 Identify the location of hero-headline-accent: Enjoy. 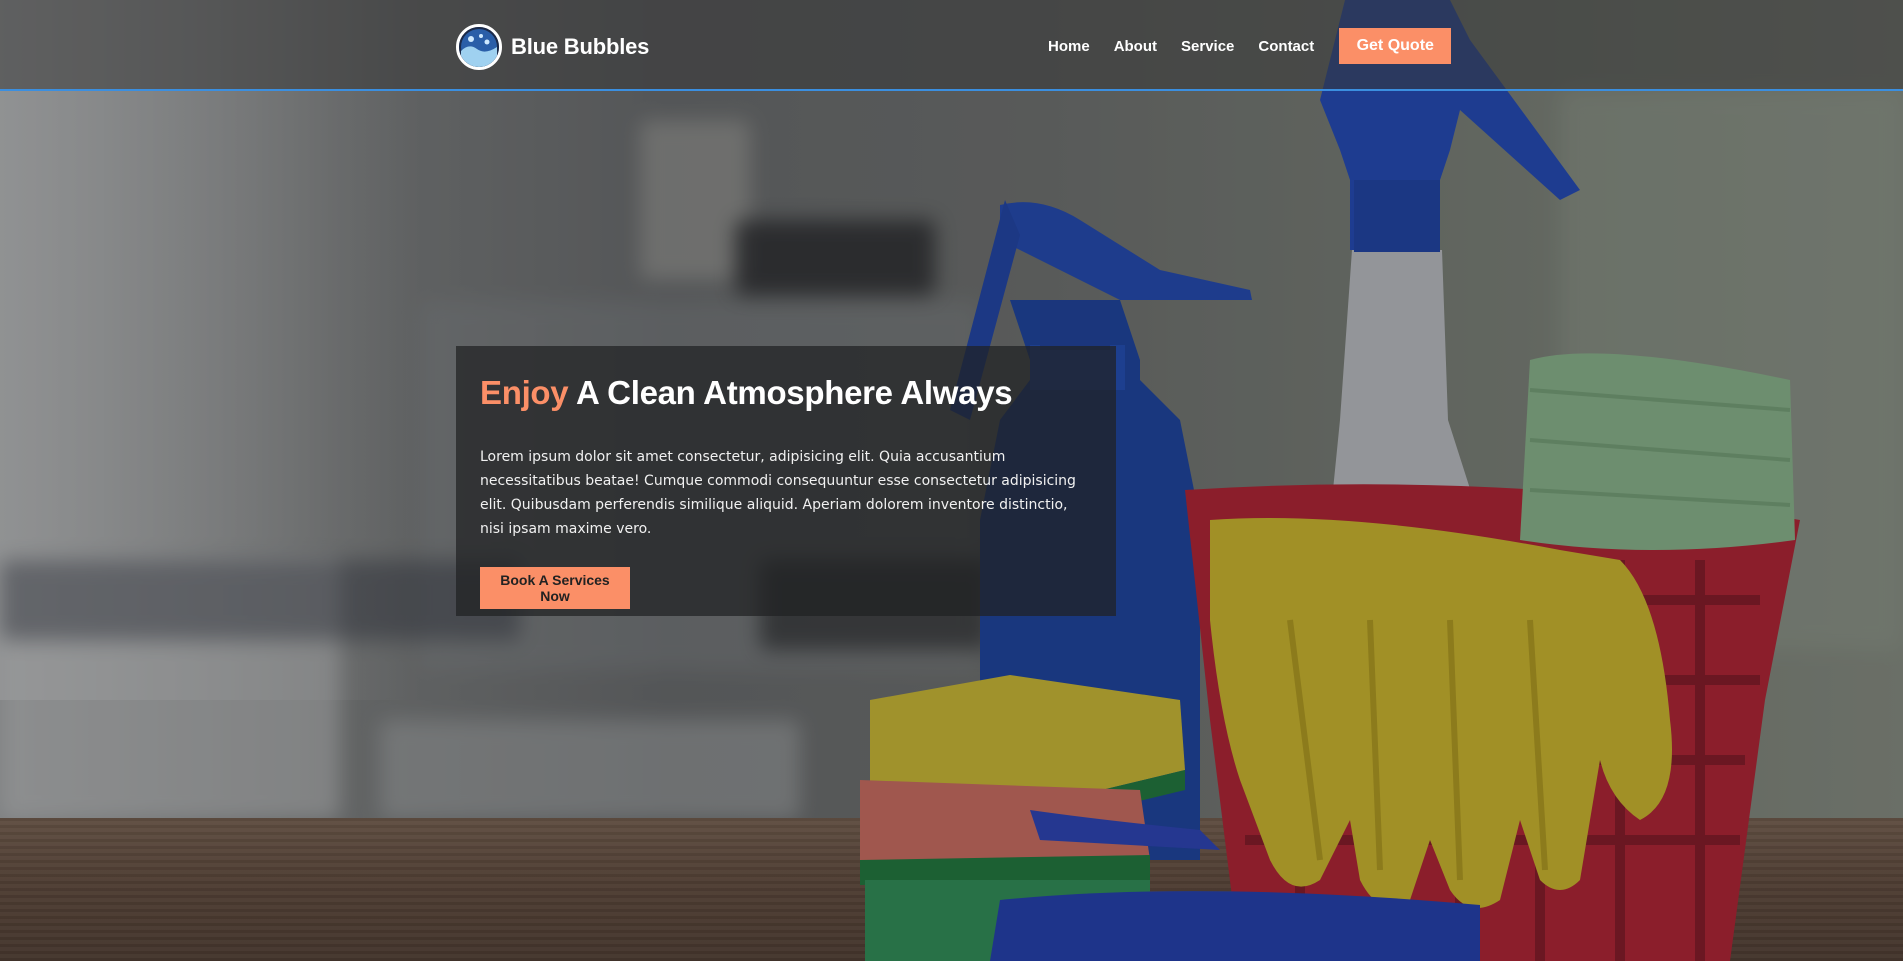
(524, 392).